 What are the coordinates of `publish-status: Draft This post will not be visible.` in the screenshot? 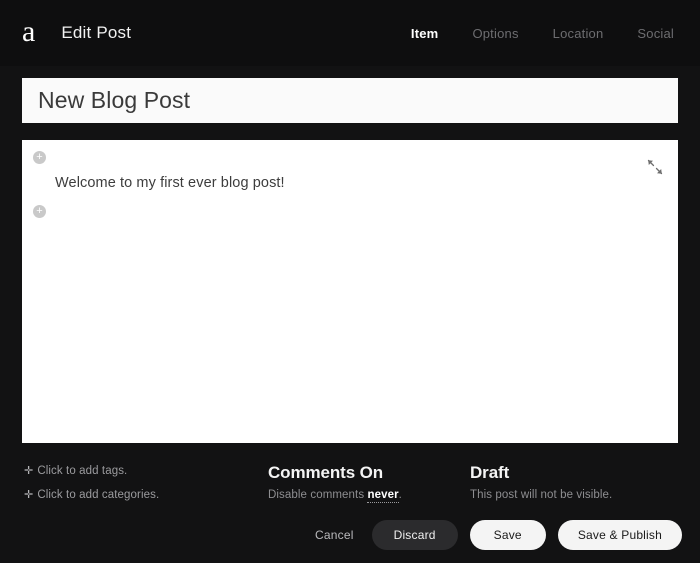 It's located at (541, 482).